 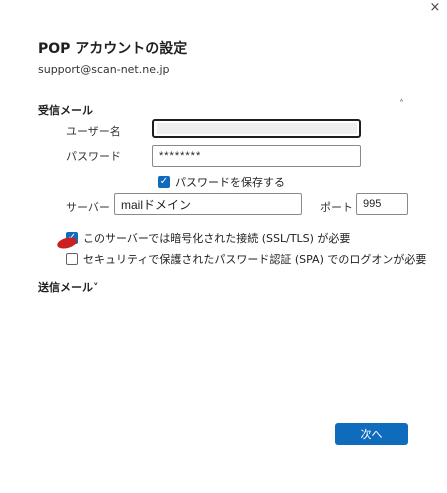 I want to click on spa-checkbox, so click(x=72, y=259).